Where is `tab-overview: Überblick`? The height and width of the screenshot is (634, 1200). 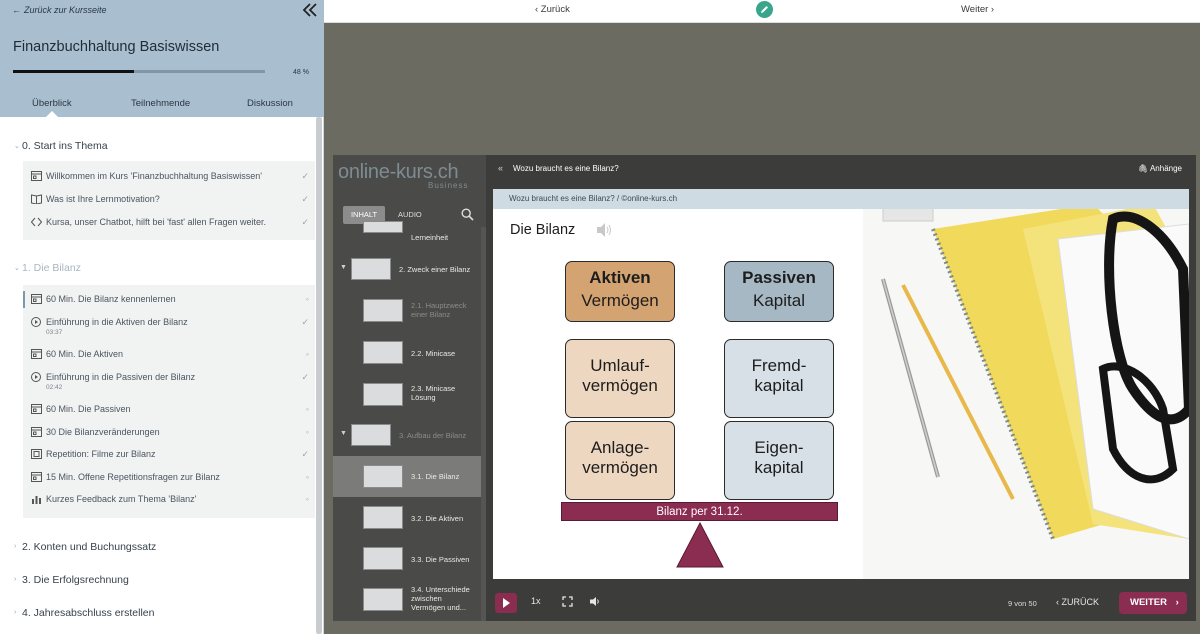
tab-overview: Überblick is located at coordinates (52, 103).